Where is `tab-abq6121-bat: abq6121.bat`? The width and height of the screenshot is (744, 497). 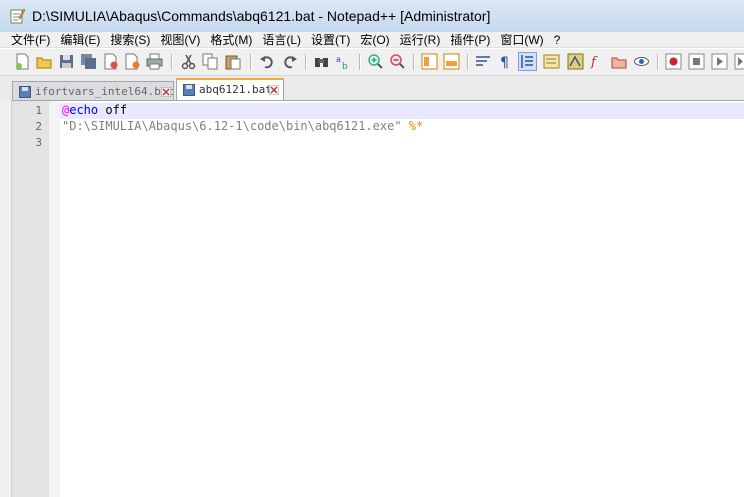 tab-abq6121-bat: abq6121.bat is located at coordinates (230, 89).